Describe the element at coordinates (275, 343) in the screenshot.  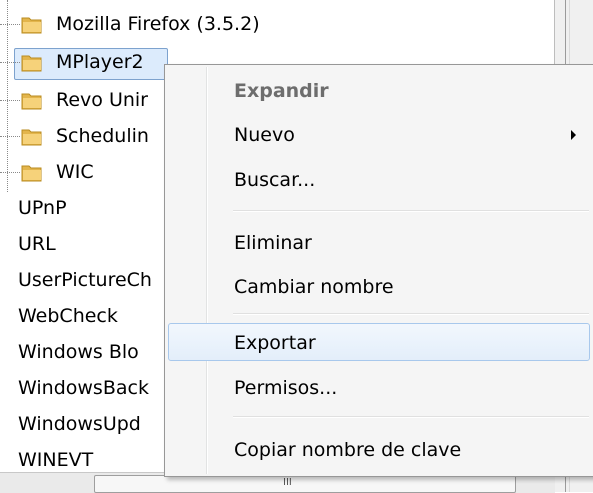
I see `menu-item-label: Exportar` at that location.